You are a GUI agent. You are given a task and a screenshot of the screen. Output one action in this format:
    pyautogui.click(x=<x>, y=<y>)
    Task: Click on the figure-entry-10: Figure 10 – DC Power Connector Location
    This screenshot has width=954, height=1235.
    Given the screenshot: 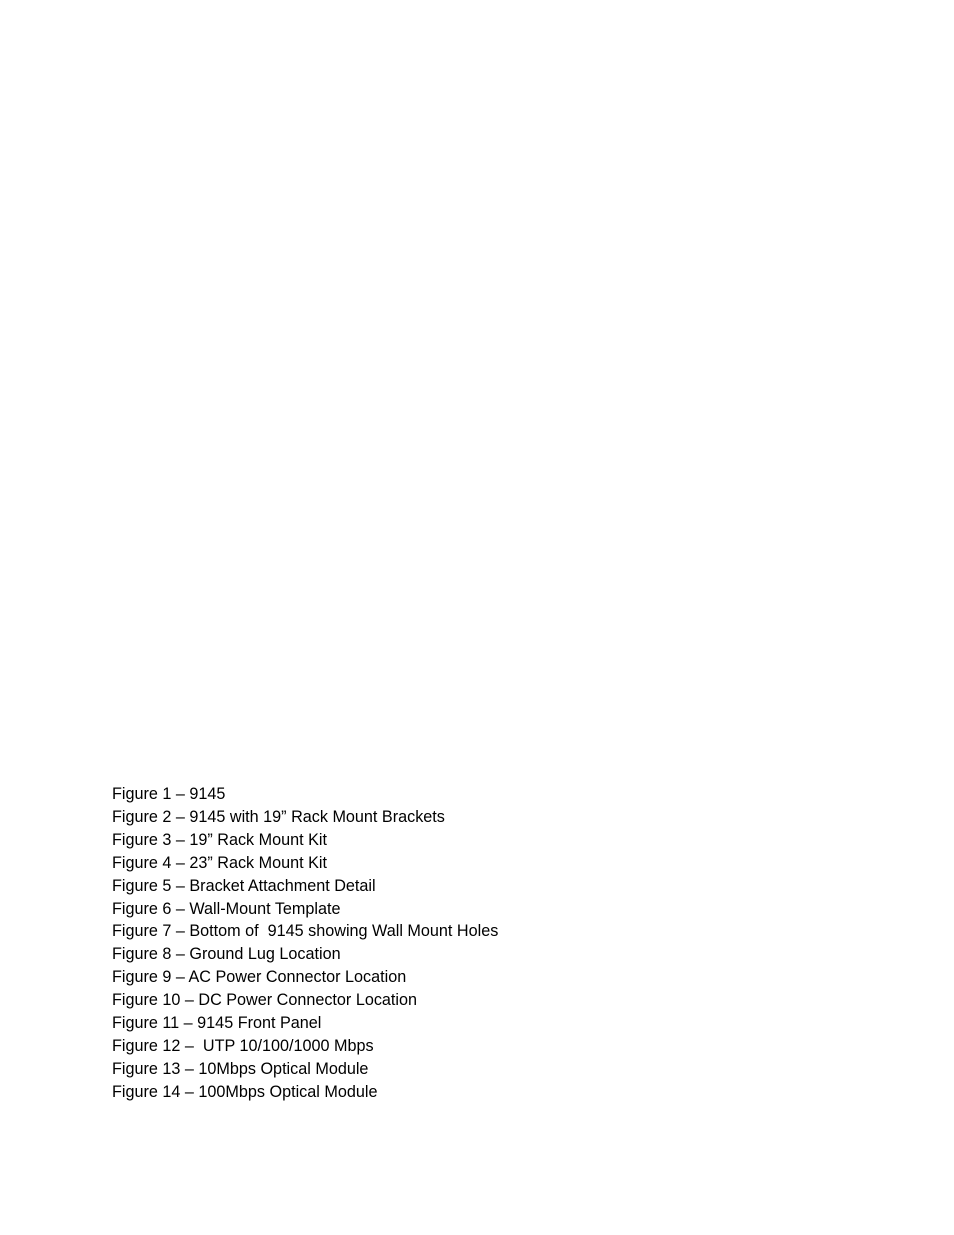 What is the action you would take?
    pyautogui.click(x=265, y=1000)
    